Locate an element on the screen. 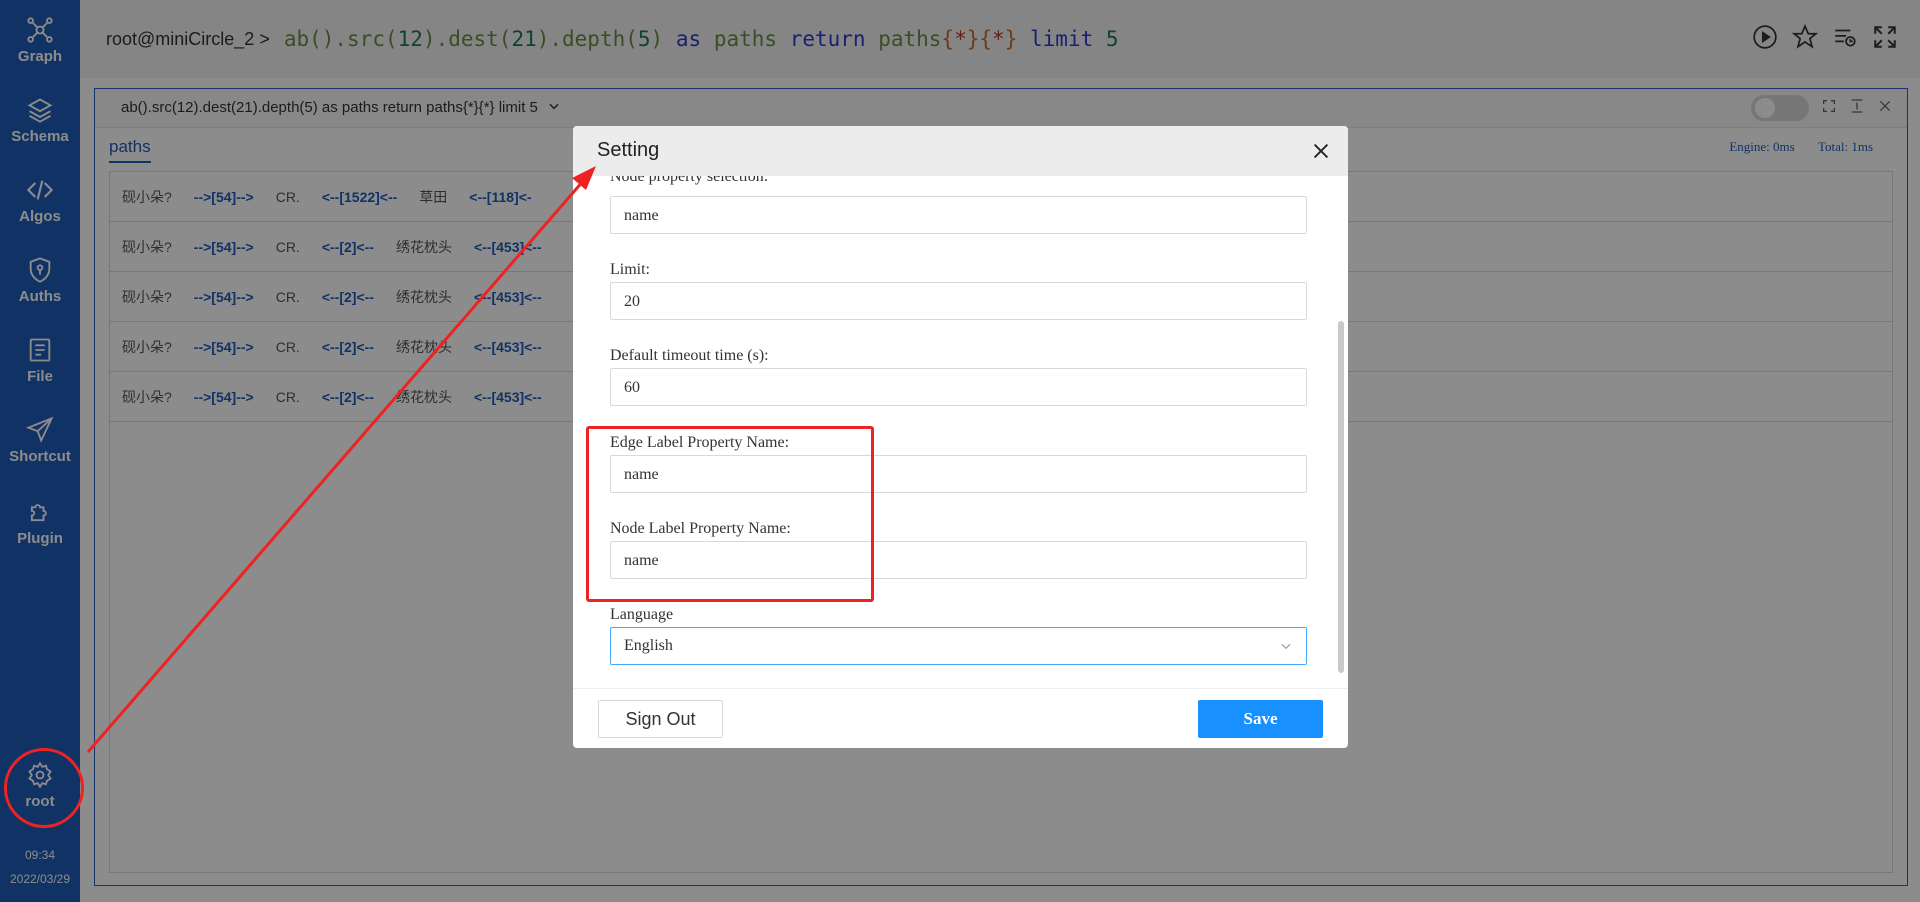 This screenshot has height=902, width=1920. language-select: English is located at coordinates (958, 646).